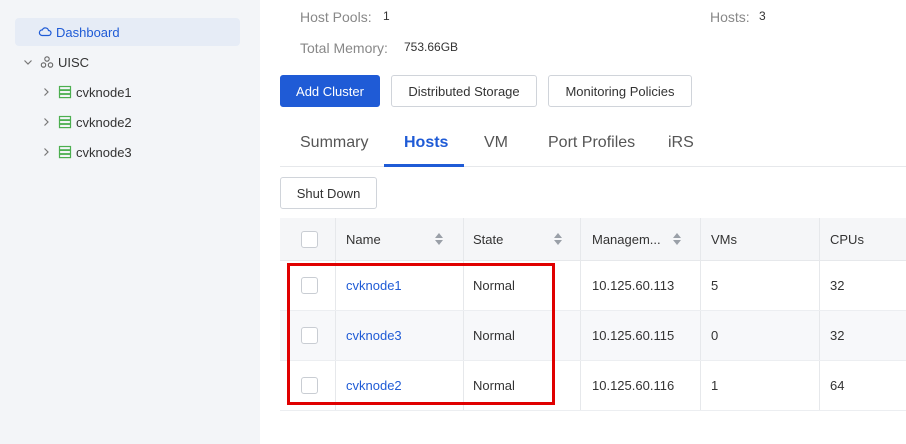  I want to click on table-row: cvknode1 Normal 10.125.60.113 5 32, so click(593, 286).